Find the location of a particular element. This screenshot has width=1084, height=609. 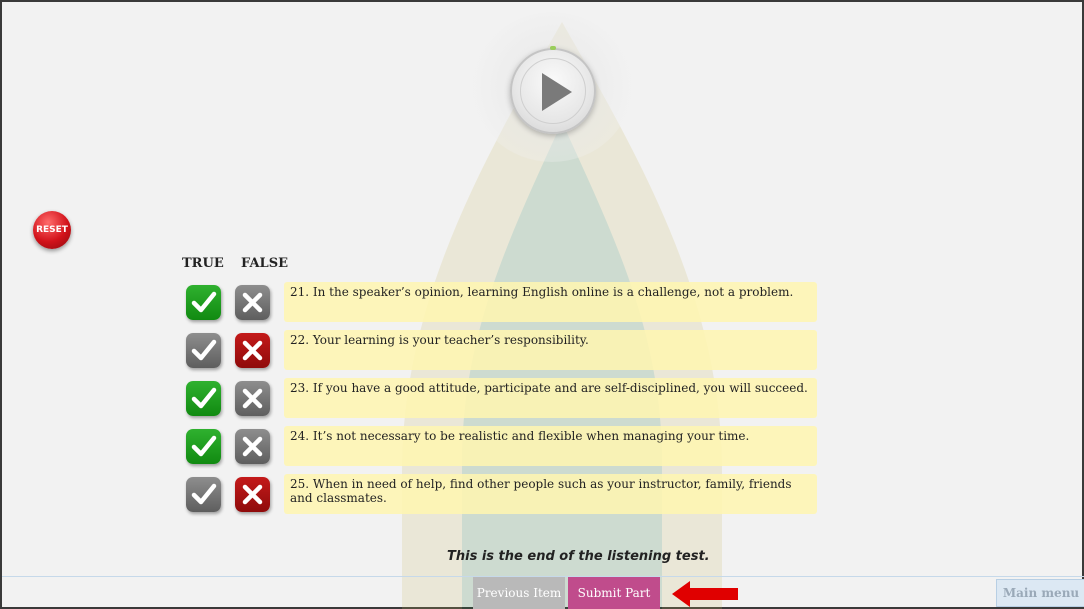

reset-button: RESET is located at coordinates (52, 230).